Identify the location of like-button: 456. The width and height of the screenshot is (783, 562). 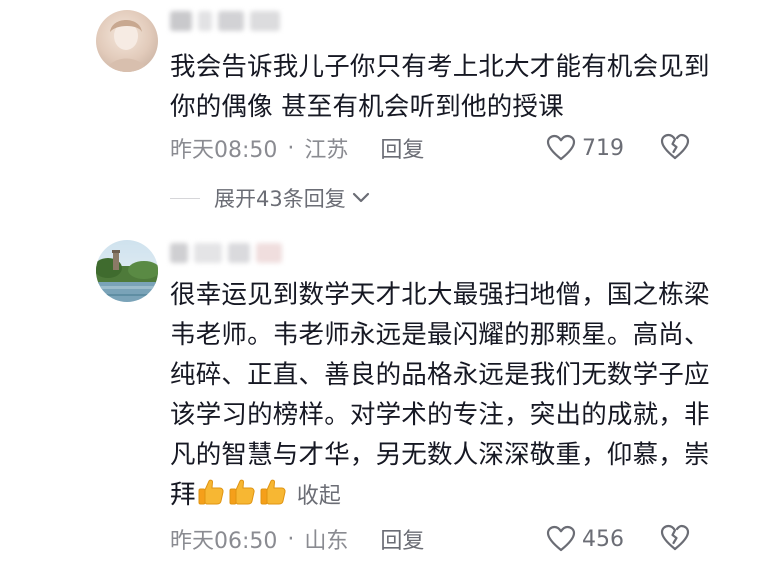
(585, 539).